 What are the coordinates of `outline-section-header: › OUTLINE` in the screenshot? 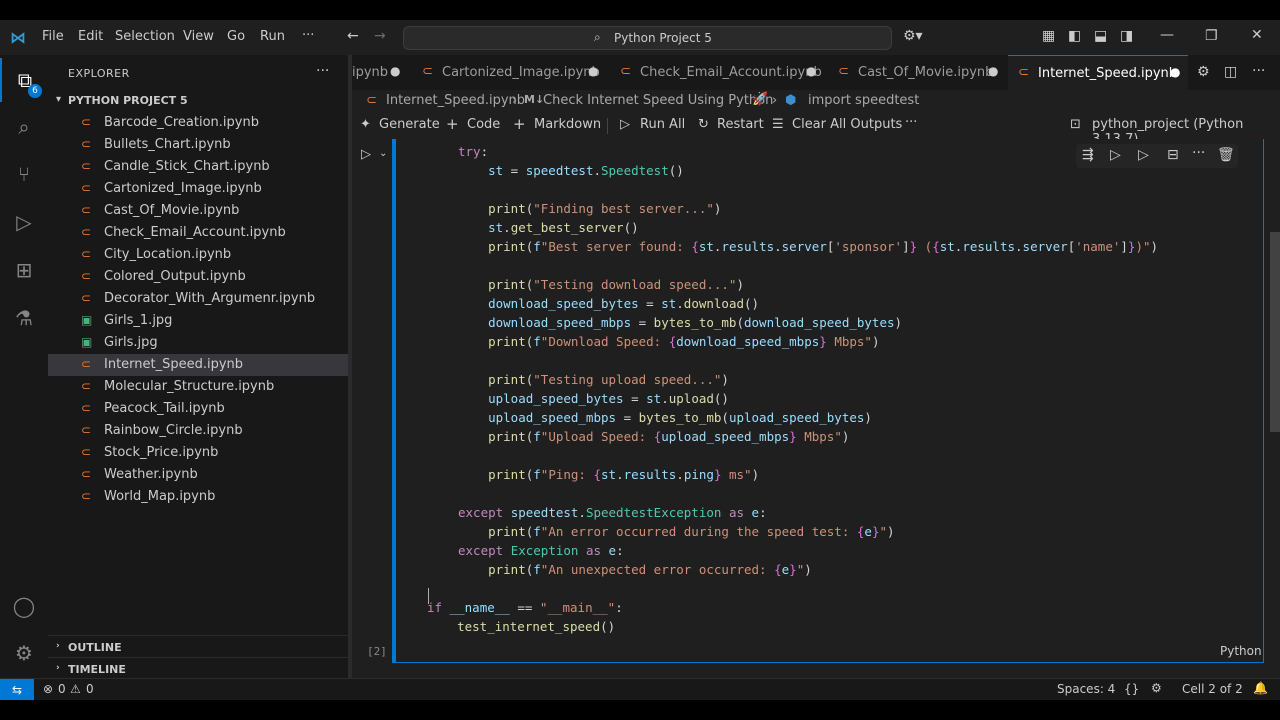 It's located at (198, 646).